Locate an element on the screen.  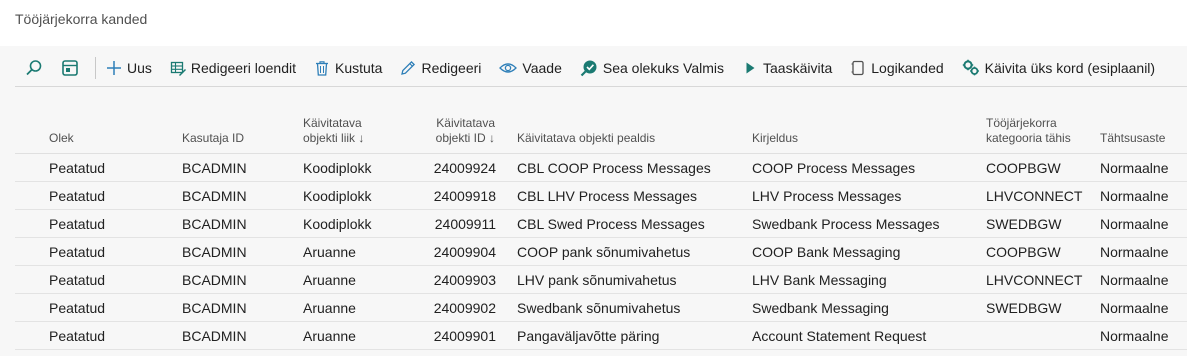
page-view-icon is located at coordinates (70, 67).